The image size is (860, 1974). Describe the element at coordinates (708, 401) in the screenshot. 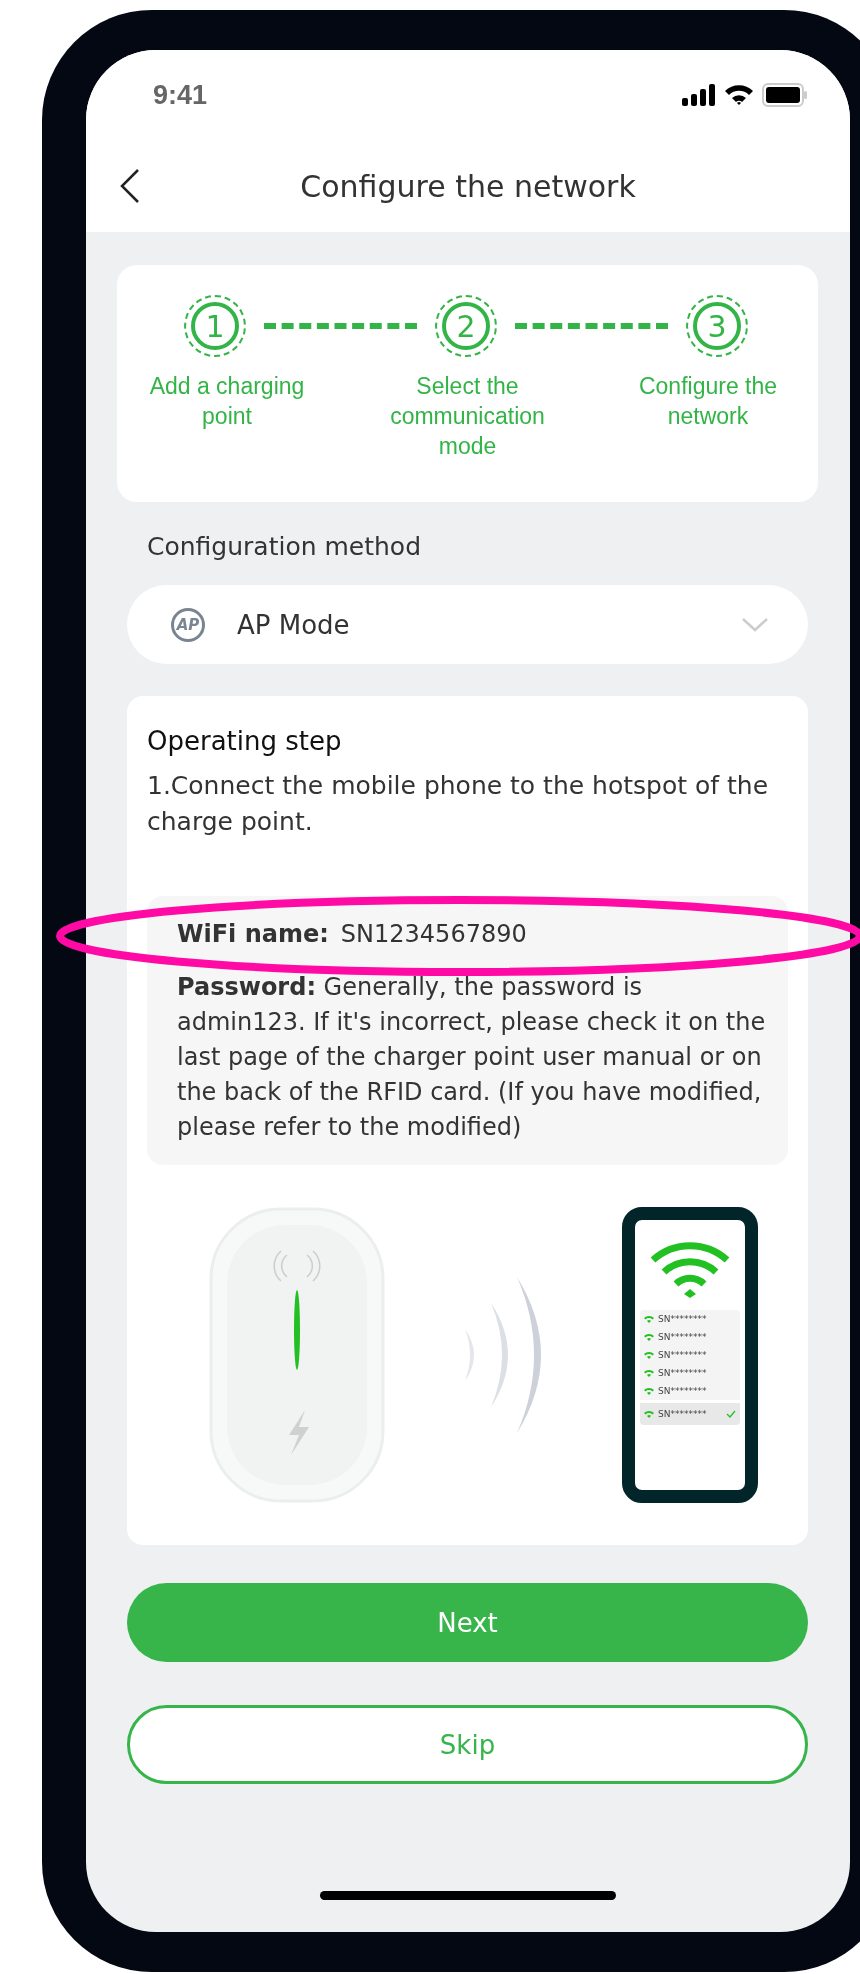

I see `step-label: Configure the network` at that location.